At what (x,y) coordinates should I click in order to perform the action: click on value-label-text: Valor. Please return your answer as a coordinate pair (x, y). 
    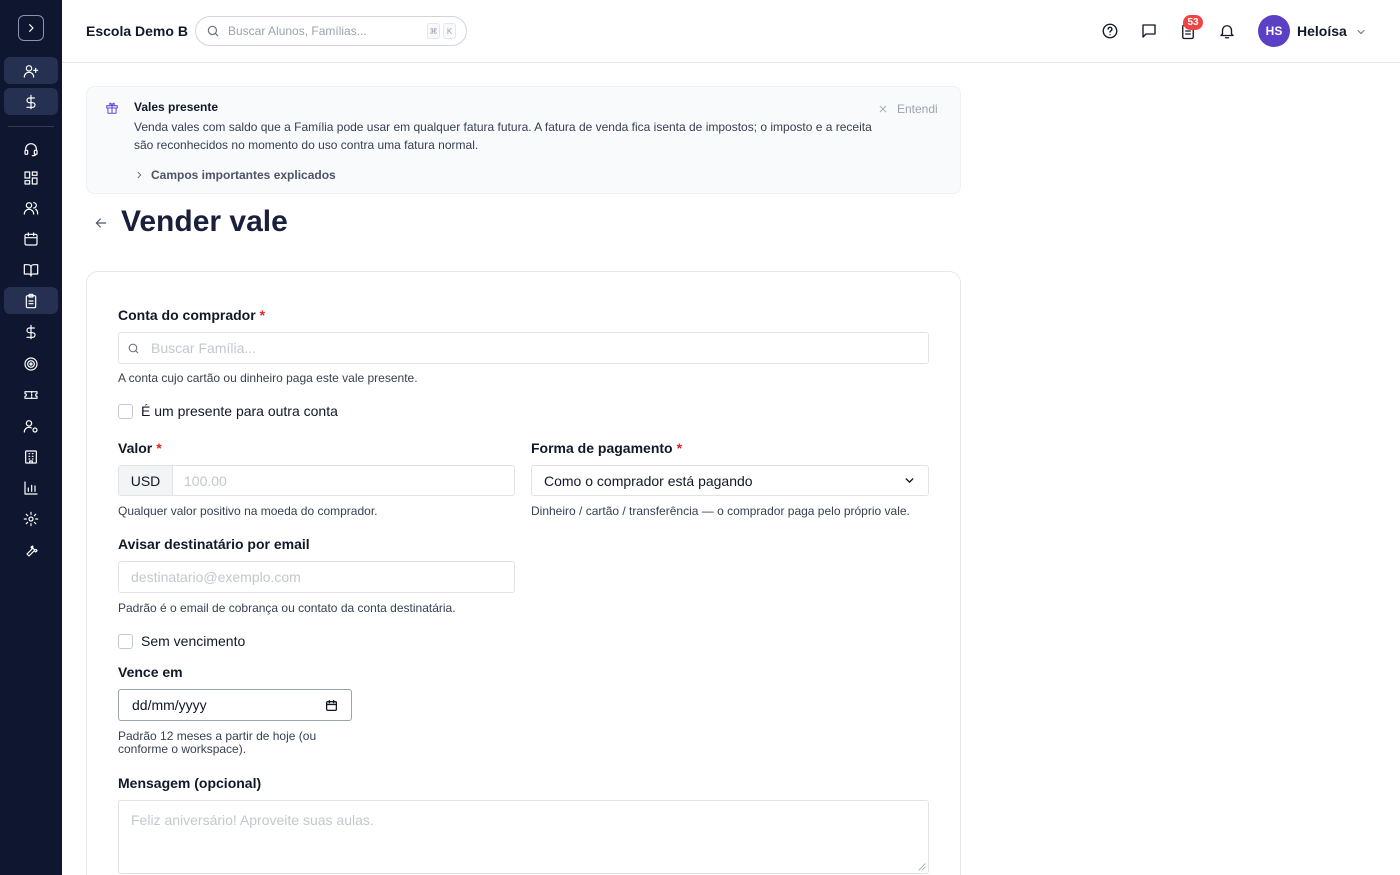
    Looking at the image, I should click on (135, 448).